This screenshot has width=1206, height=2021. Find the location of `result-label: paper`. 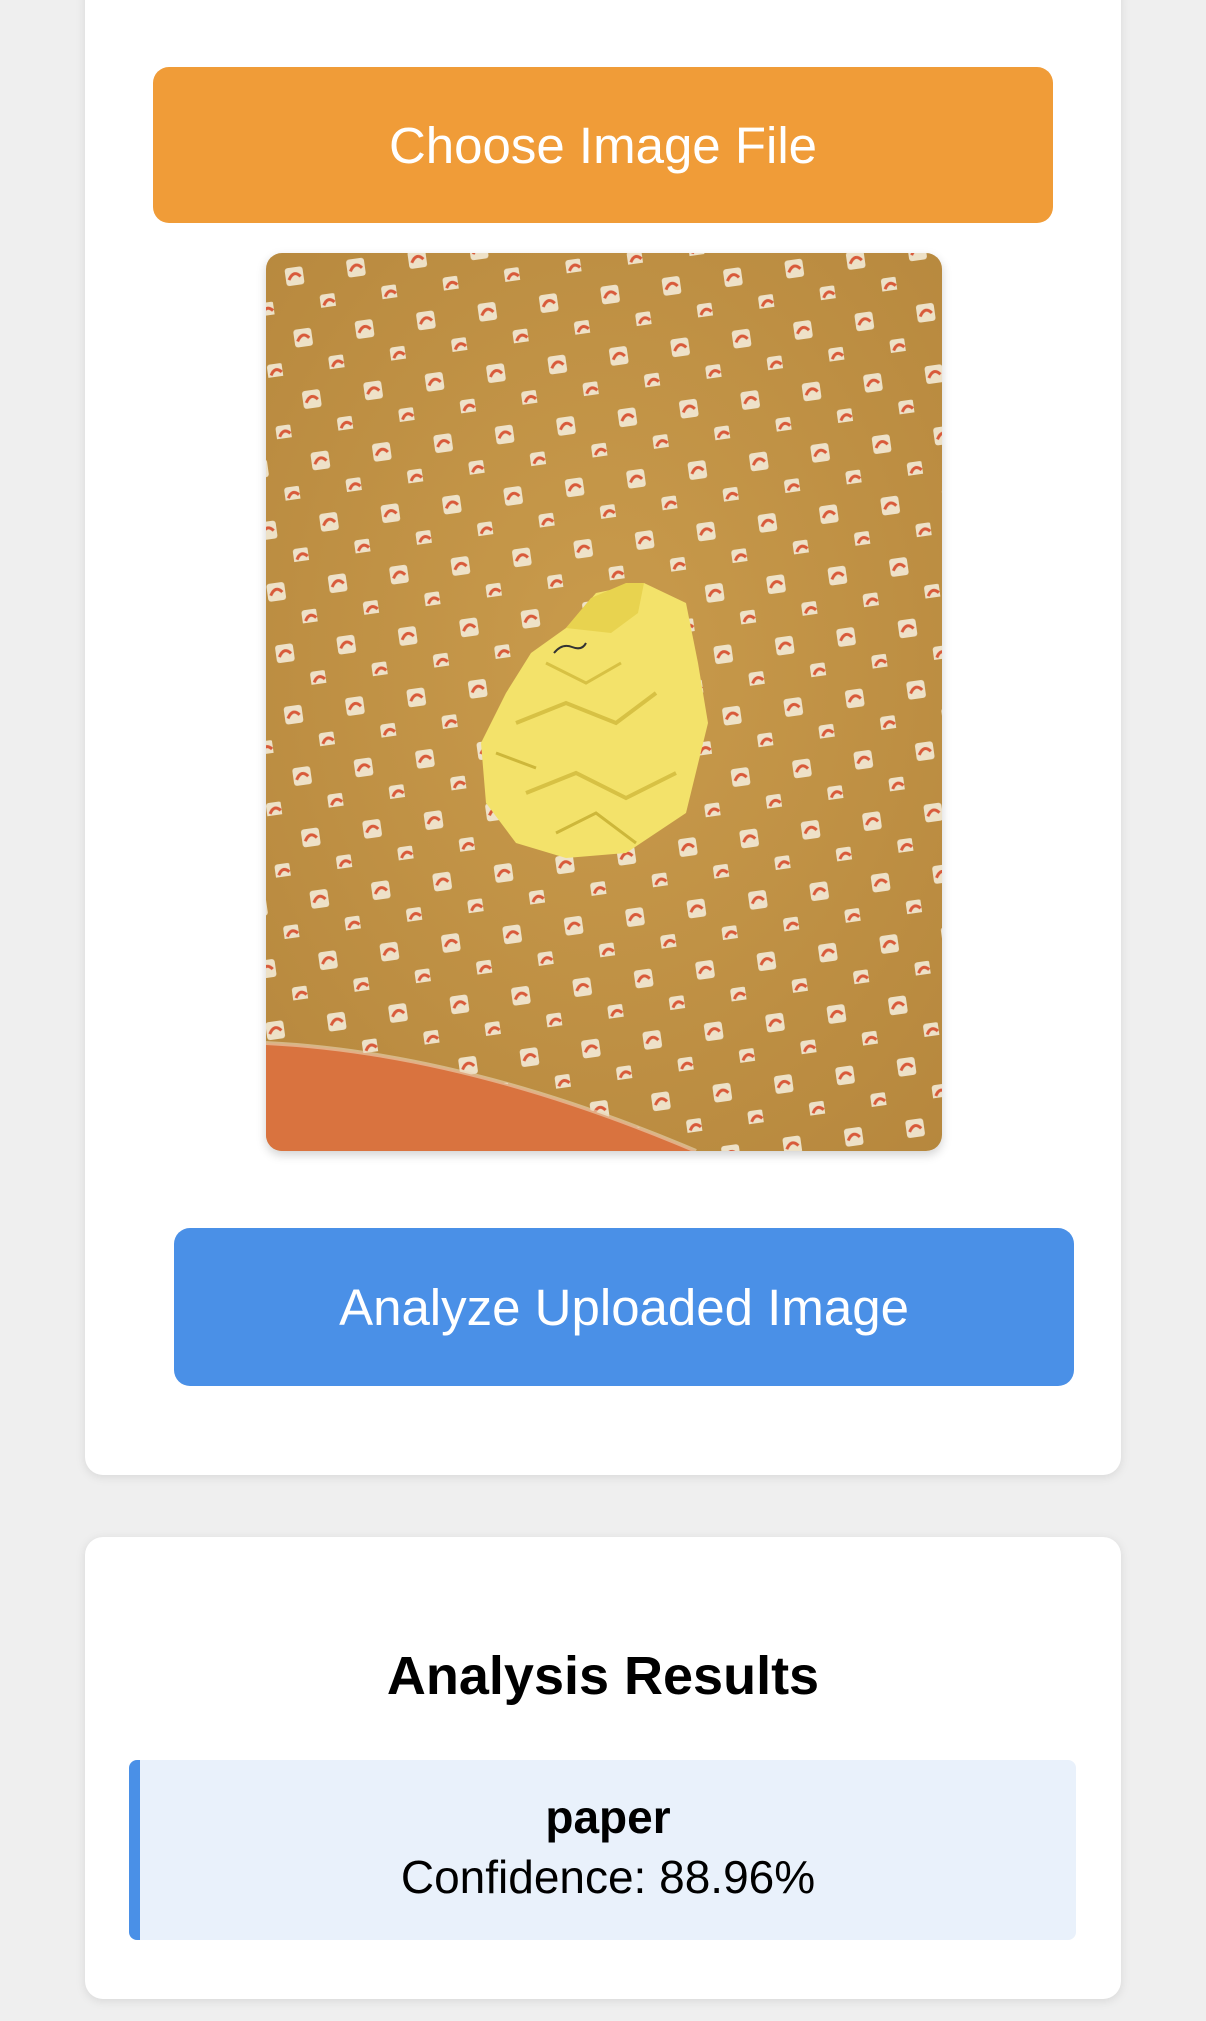

result-label: paper is located at coordinates (608, 1817).